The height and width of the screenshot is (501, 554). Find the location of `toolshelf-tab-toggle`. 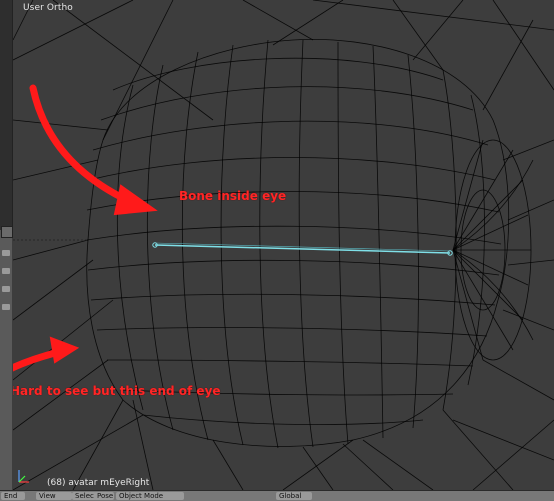

toolshelf-tab-toggle is located at coordinates (7, 232).